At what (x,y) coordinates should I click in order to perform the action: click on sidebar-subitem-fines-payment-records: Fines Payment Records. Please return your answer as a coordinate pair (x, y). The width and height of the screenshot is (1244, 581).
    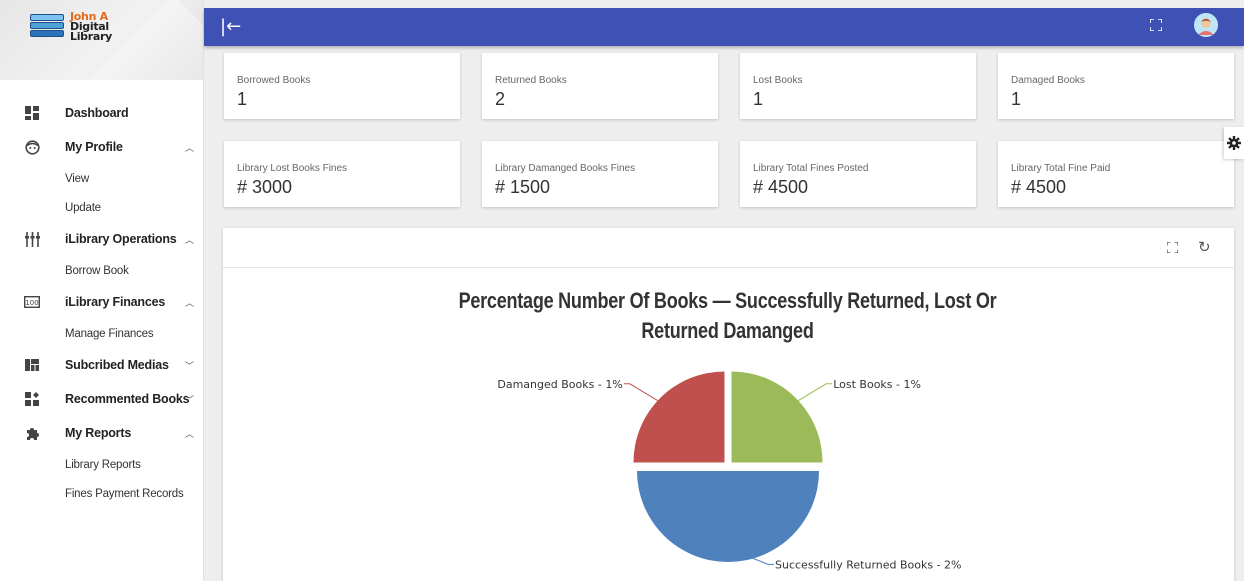
    Looking at the image, I should click on (102, 493).